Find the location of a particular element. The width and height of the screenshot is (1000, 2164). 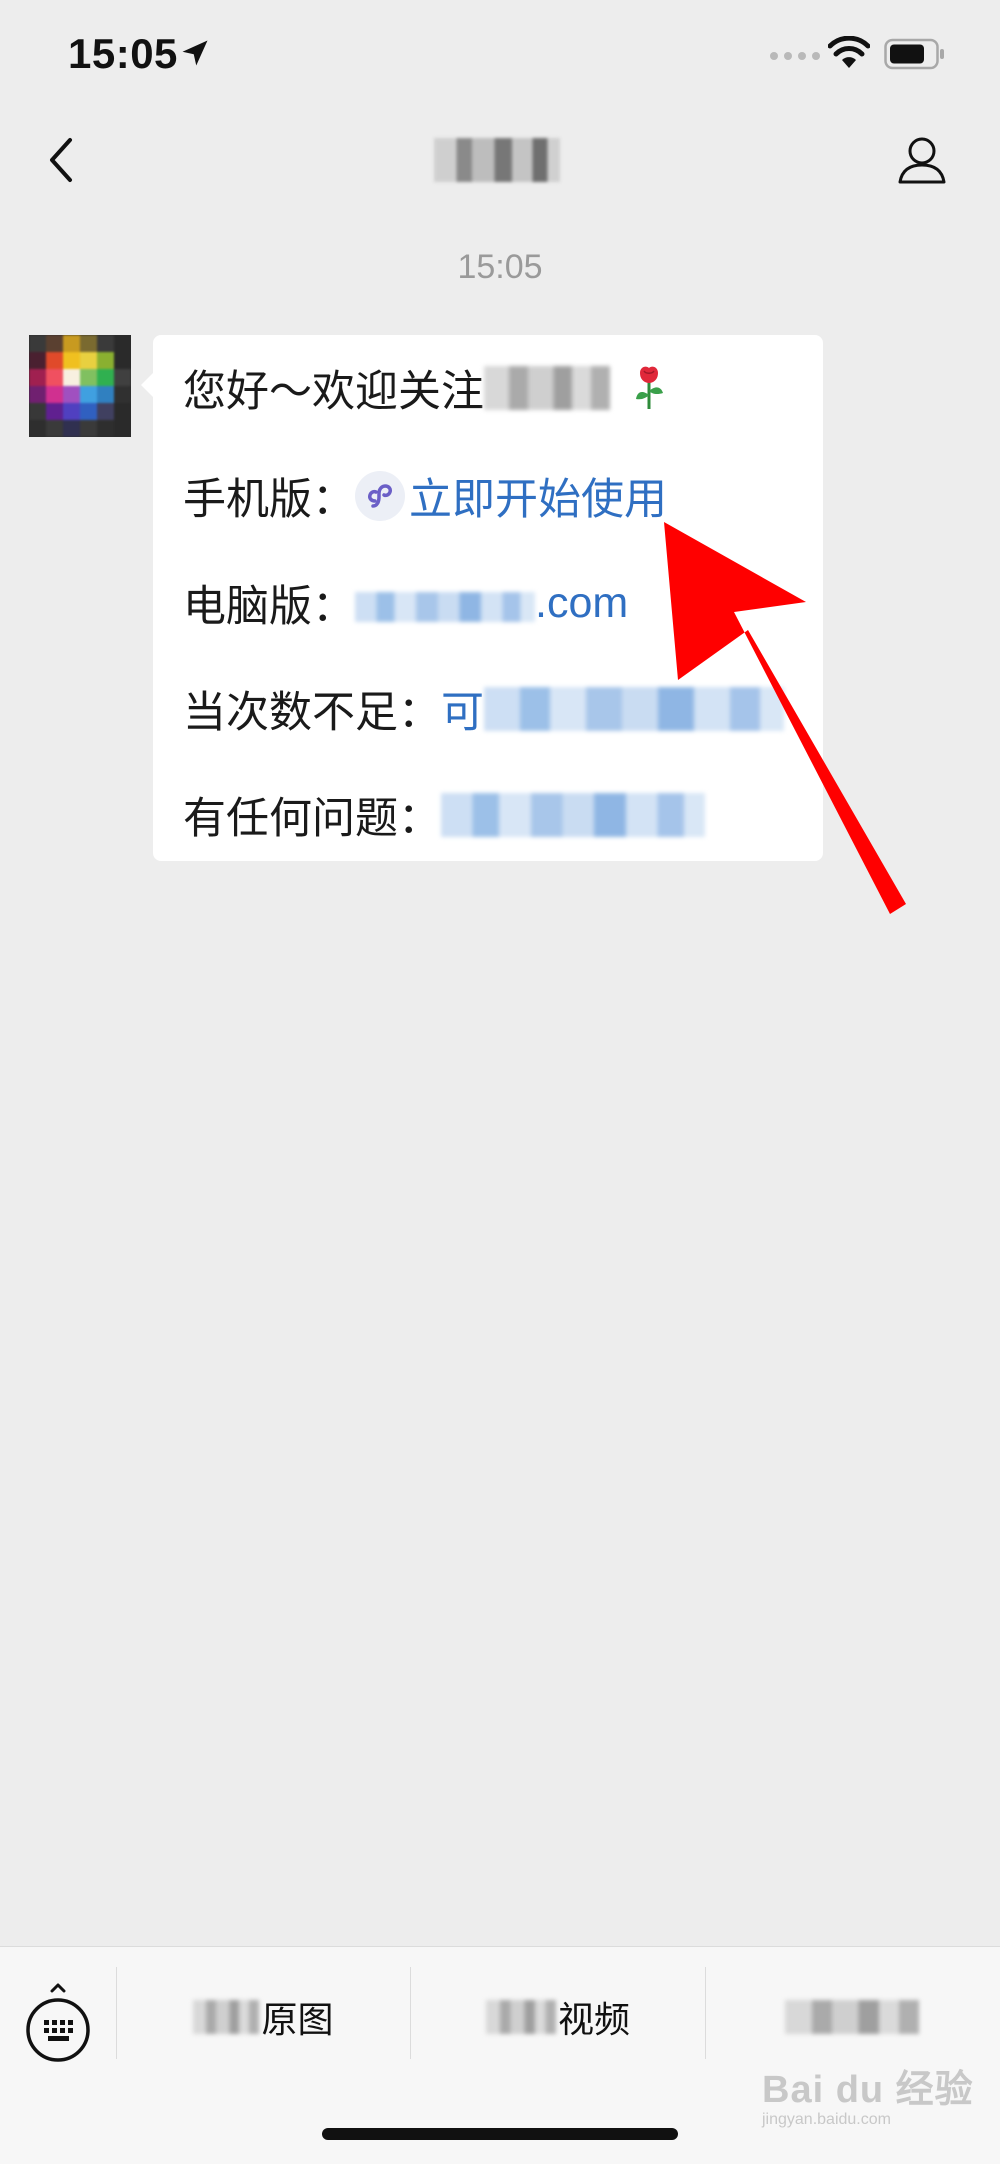

message-line-desktop: 电脑版： .com is located at coordinates (405, 603).